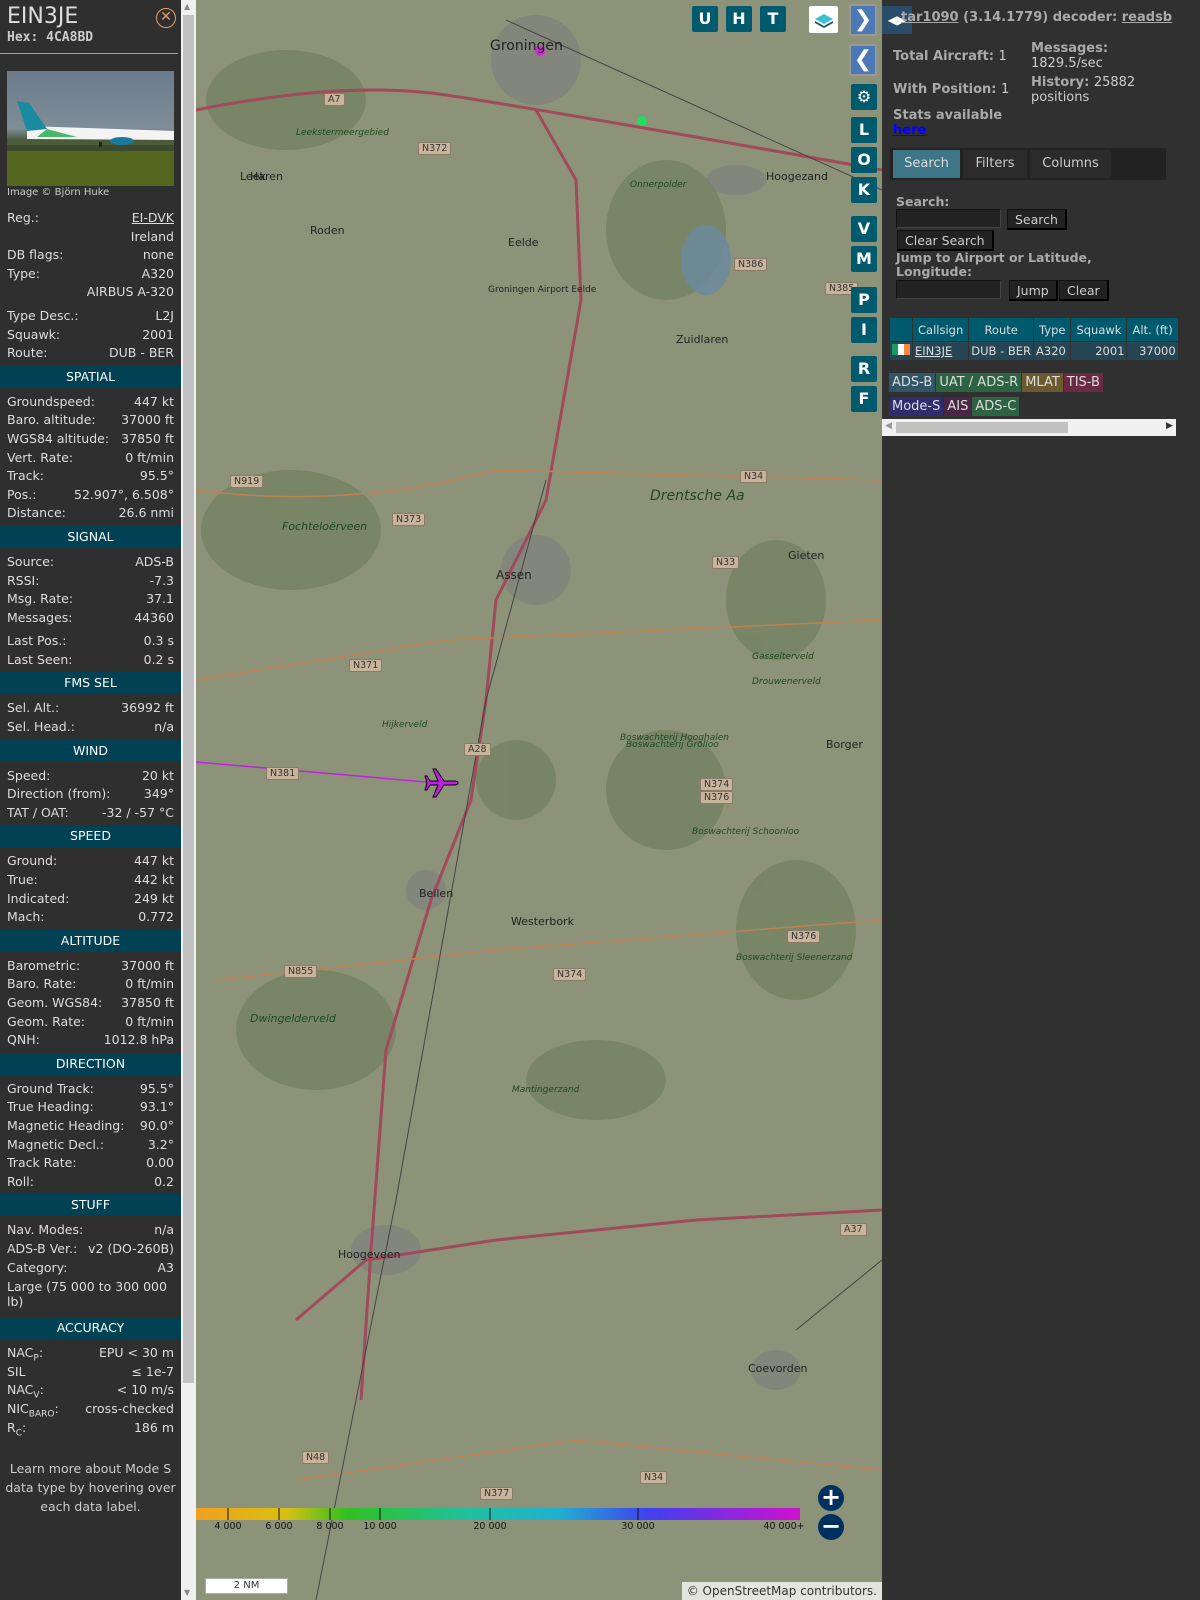  What do you see at coordinates (1099, 329) in the screenshot?
I see `col-squawk: Squawk` at bounding box center [1099, 329].